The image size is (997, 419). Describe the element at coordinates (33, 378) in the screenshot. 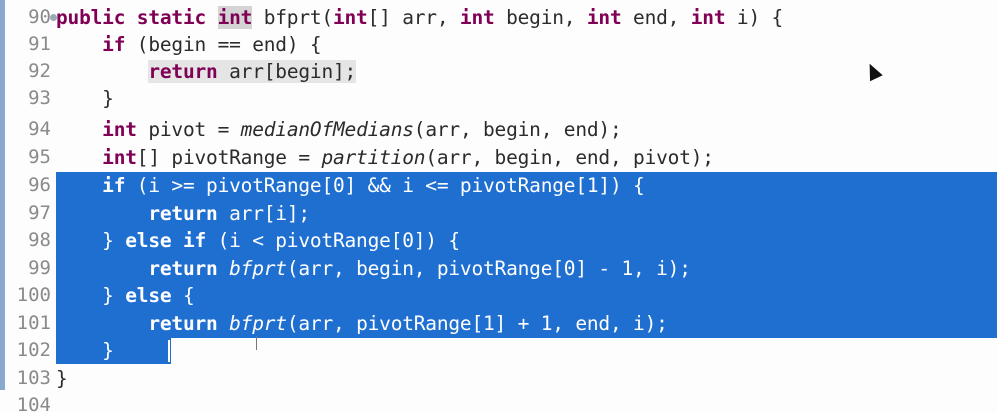

I see `line-number: 103` at that location.